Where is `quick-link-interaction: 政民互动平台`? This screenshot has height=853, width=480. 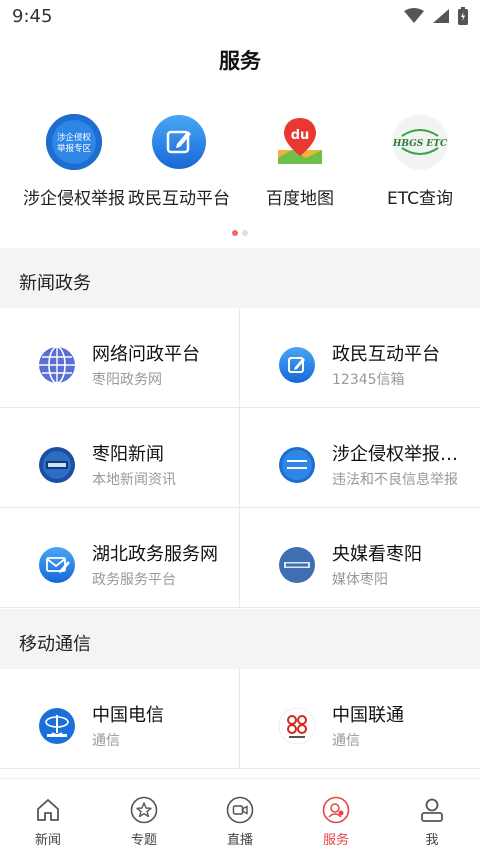 quick-link-interaction: 政民互动平台 is located at coordinates (179, 158).